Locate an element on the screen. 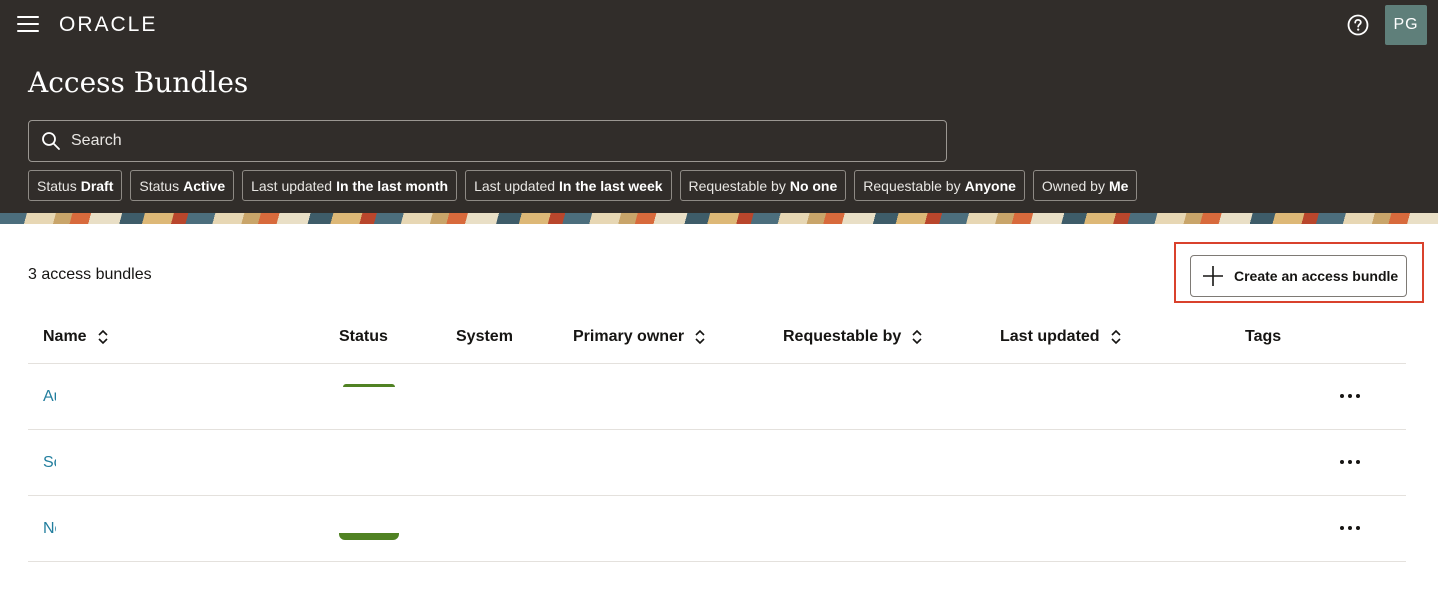 This screenshot has height=603, width=1438. column-header-label: Status is located at coordinates (363, 336).